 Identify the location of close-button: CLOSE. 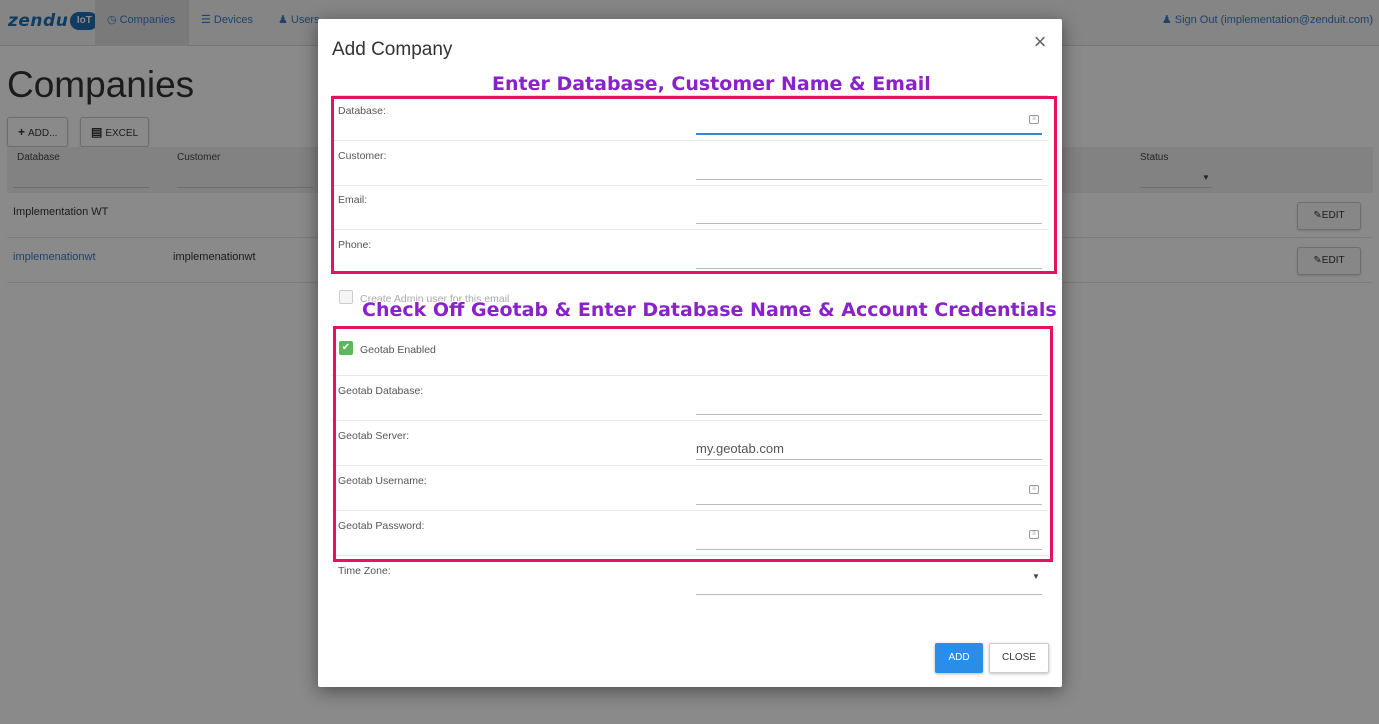
(1019, 658).